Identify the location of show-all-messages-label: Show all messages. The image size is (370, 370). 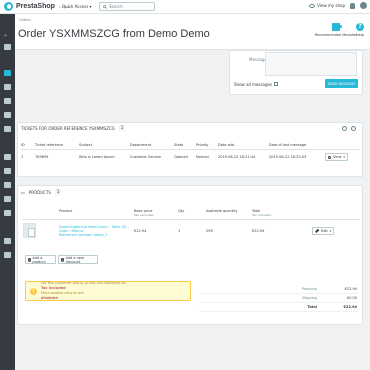
(253, 84).